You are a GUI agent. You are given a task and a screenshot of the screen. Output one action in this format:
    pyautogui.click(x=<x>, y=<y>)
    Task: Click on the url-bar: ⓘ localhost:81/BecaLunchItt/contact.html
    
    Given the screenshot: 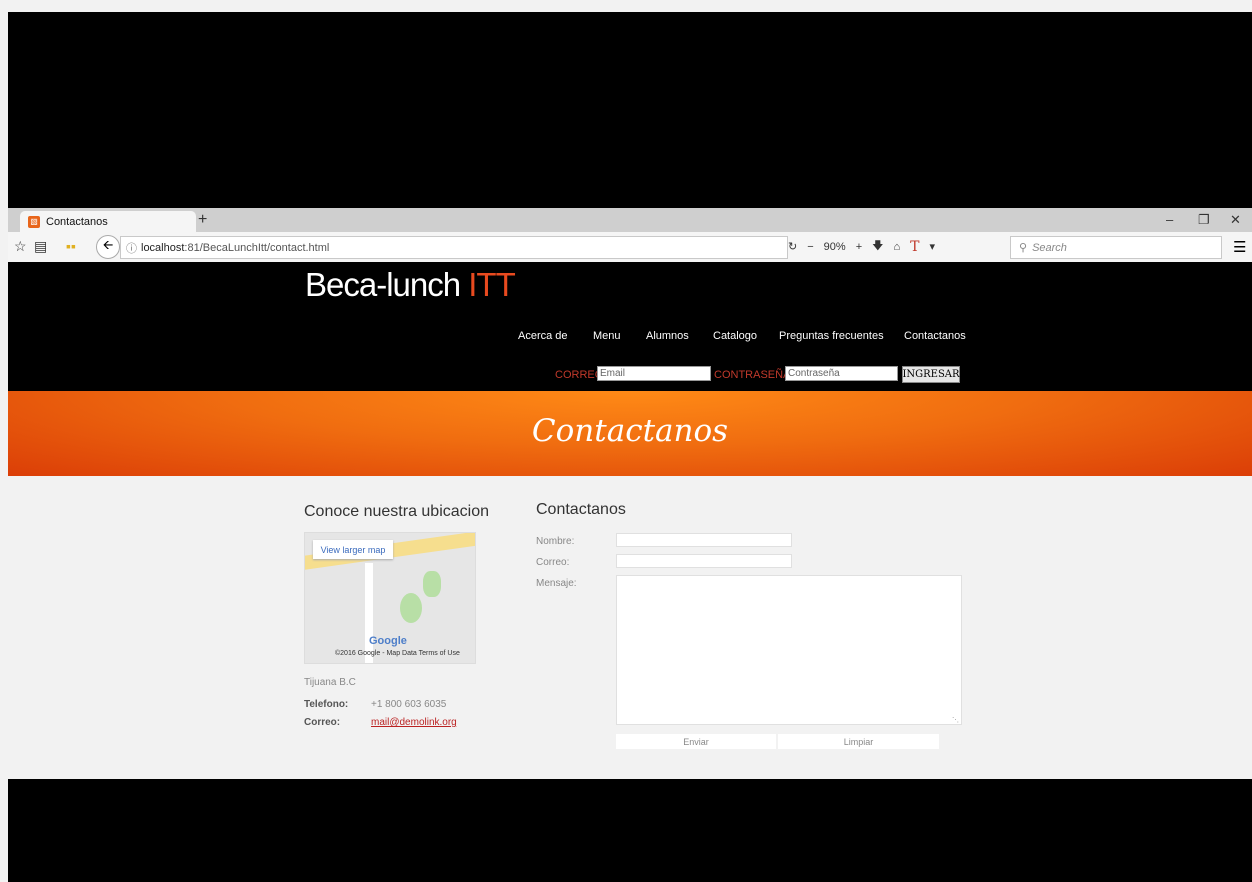 What is the action you would take?
    pyautogui.click(x=454, y=247)
    